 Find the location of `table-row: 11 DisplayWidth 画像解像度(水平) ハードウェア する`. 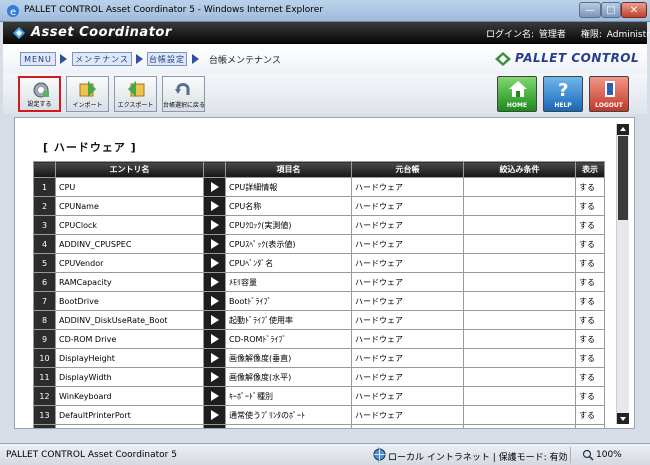

table-row: 11 DisplayWidth 画像解像度(水平) ハードウェア する is located at coordinates (319, 377).